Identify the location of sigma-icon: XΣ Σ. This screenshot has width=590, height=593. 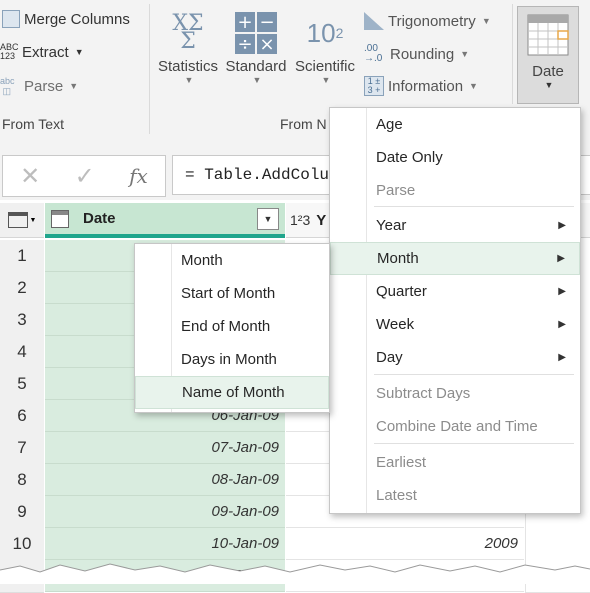
(188, 32).